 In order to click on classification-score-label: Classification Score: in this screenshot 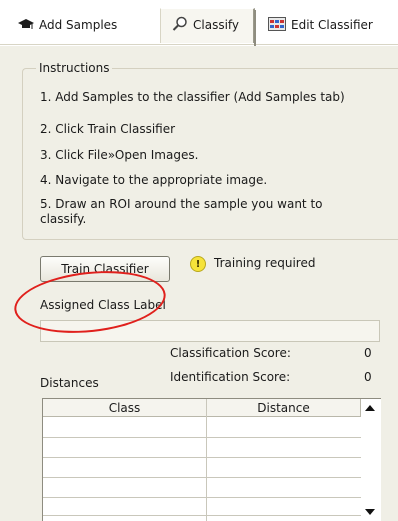, I will do `click(230, 353)`.